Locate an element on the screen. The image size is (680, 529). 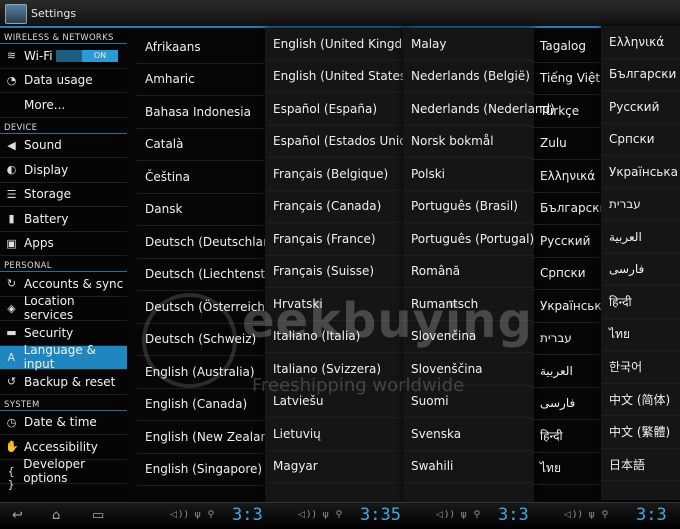
home-icon: ⌂ is located at coordinates (56, 515).